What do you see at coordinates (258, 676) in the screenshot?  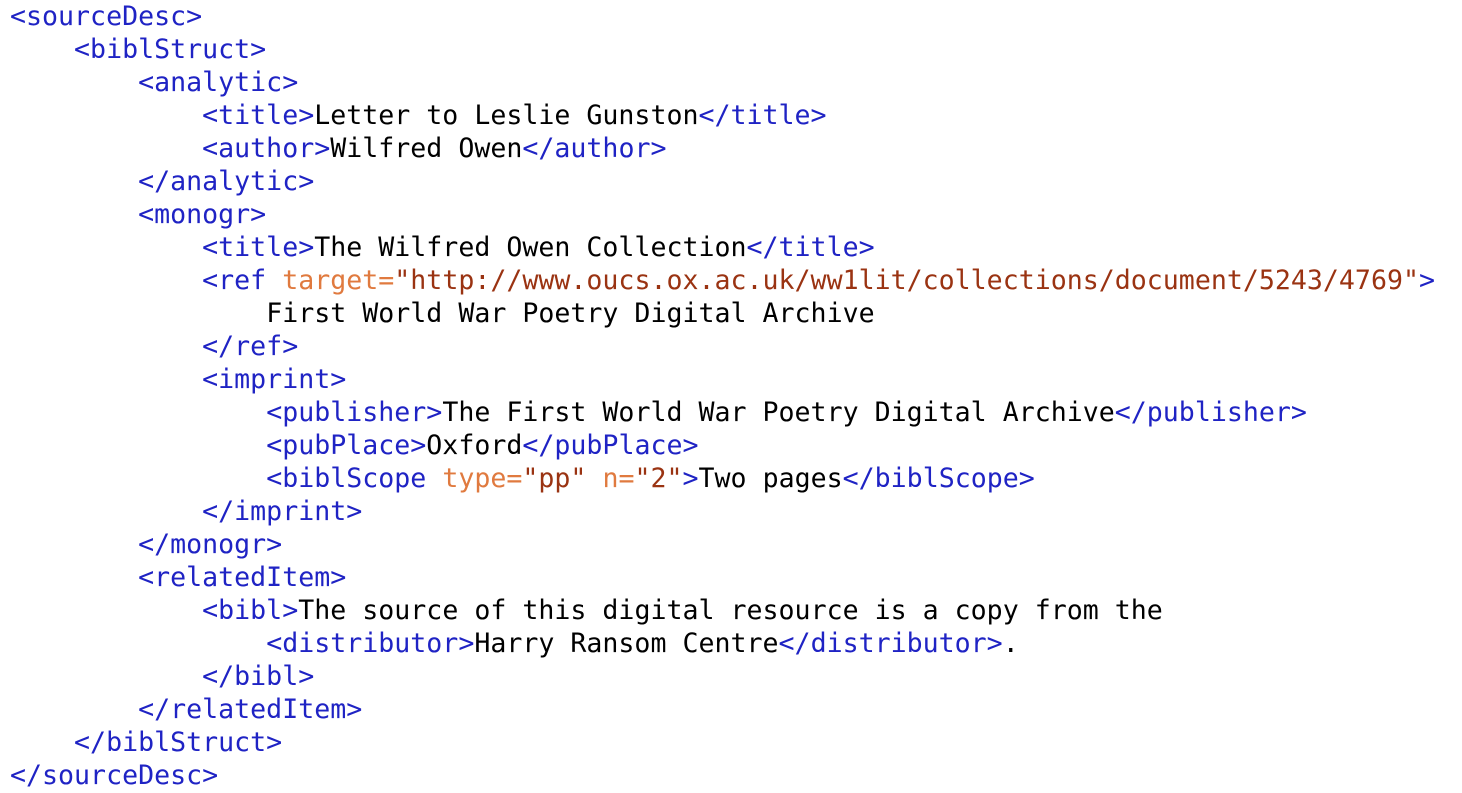 I see `xml-tag: </bibl>` at bounding box center [258, 676].